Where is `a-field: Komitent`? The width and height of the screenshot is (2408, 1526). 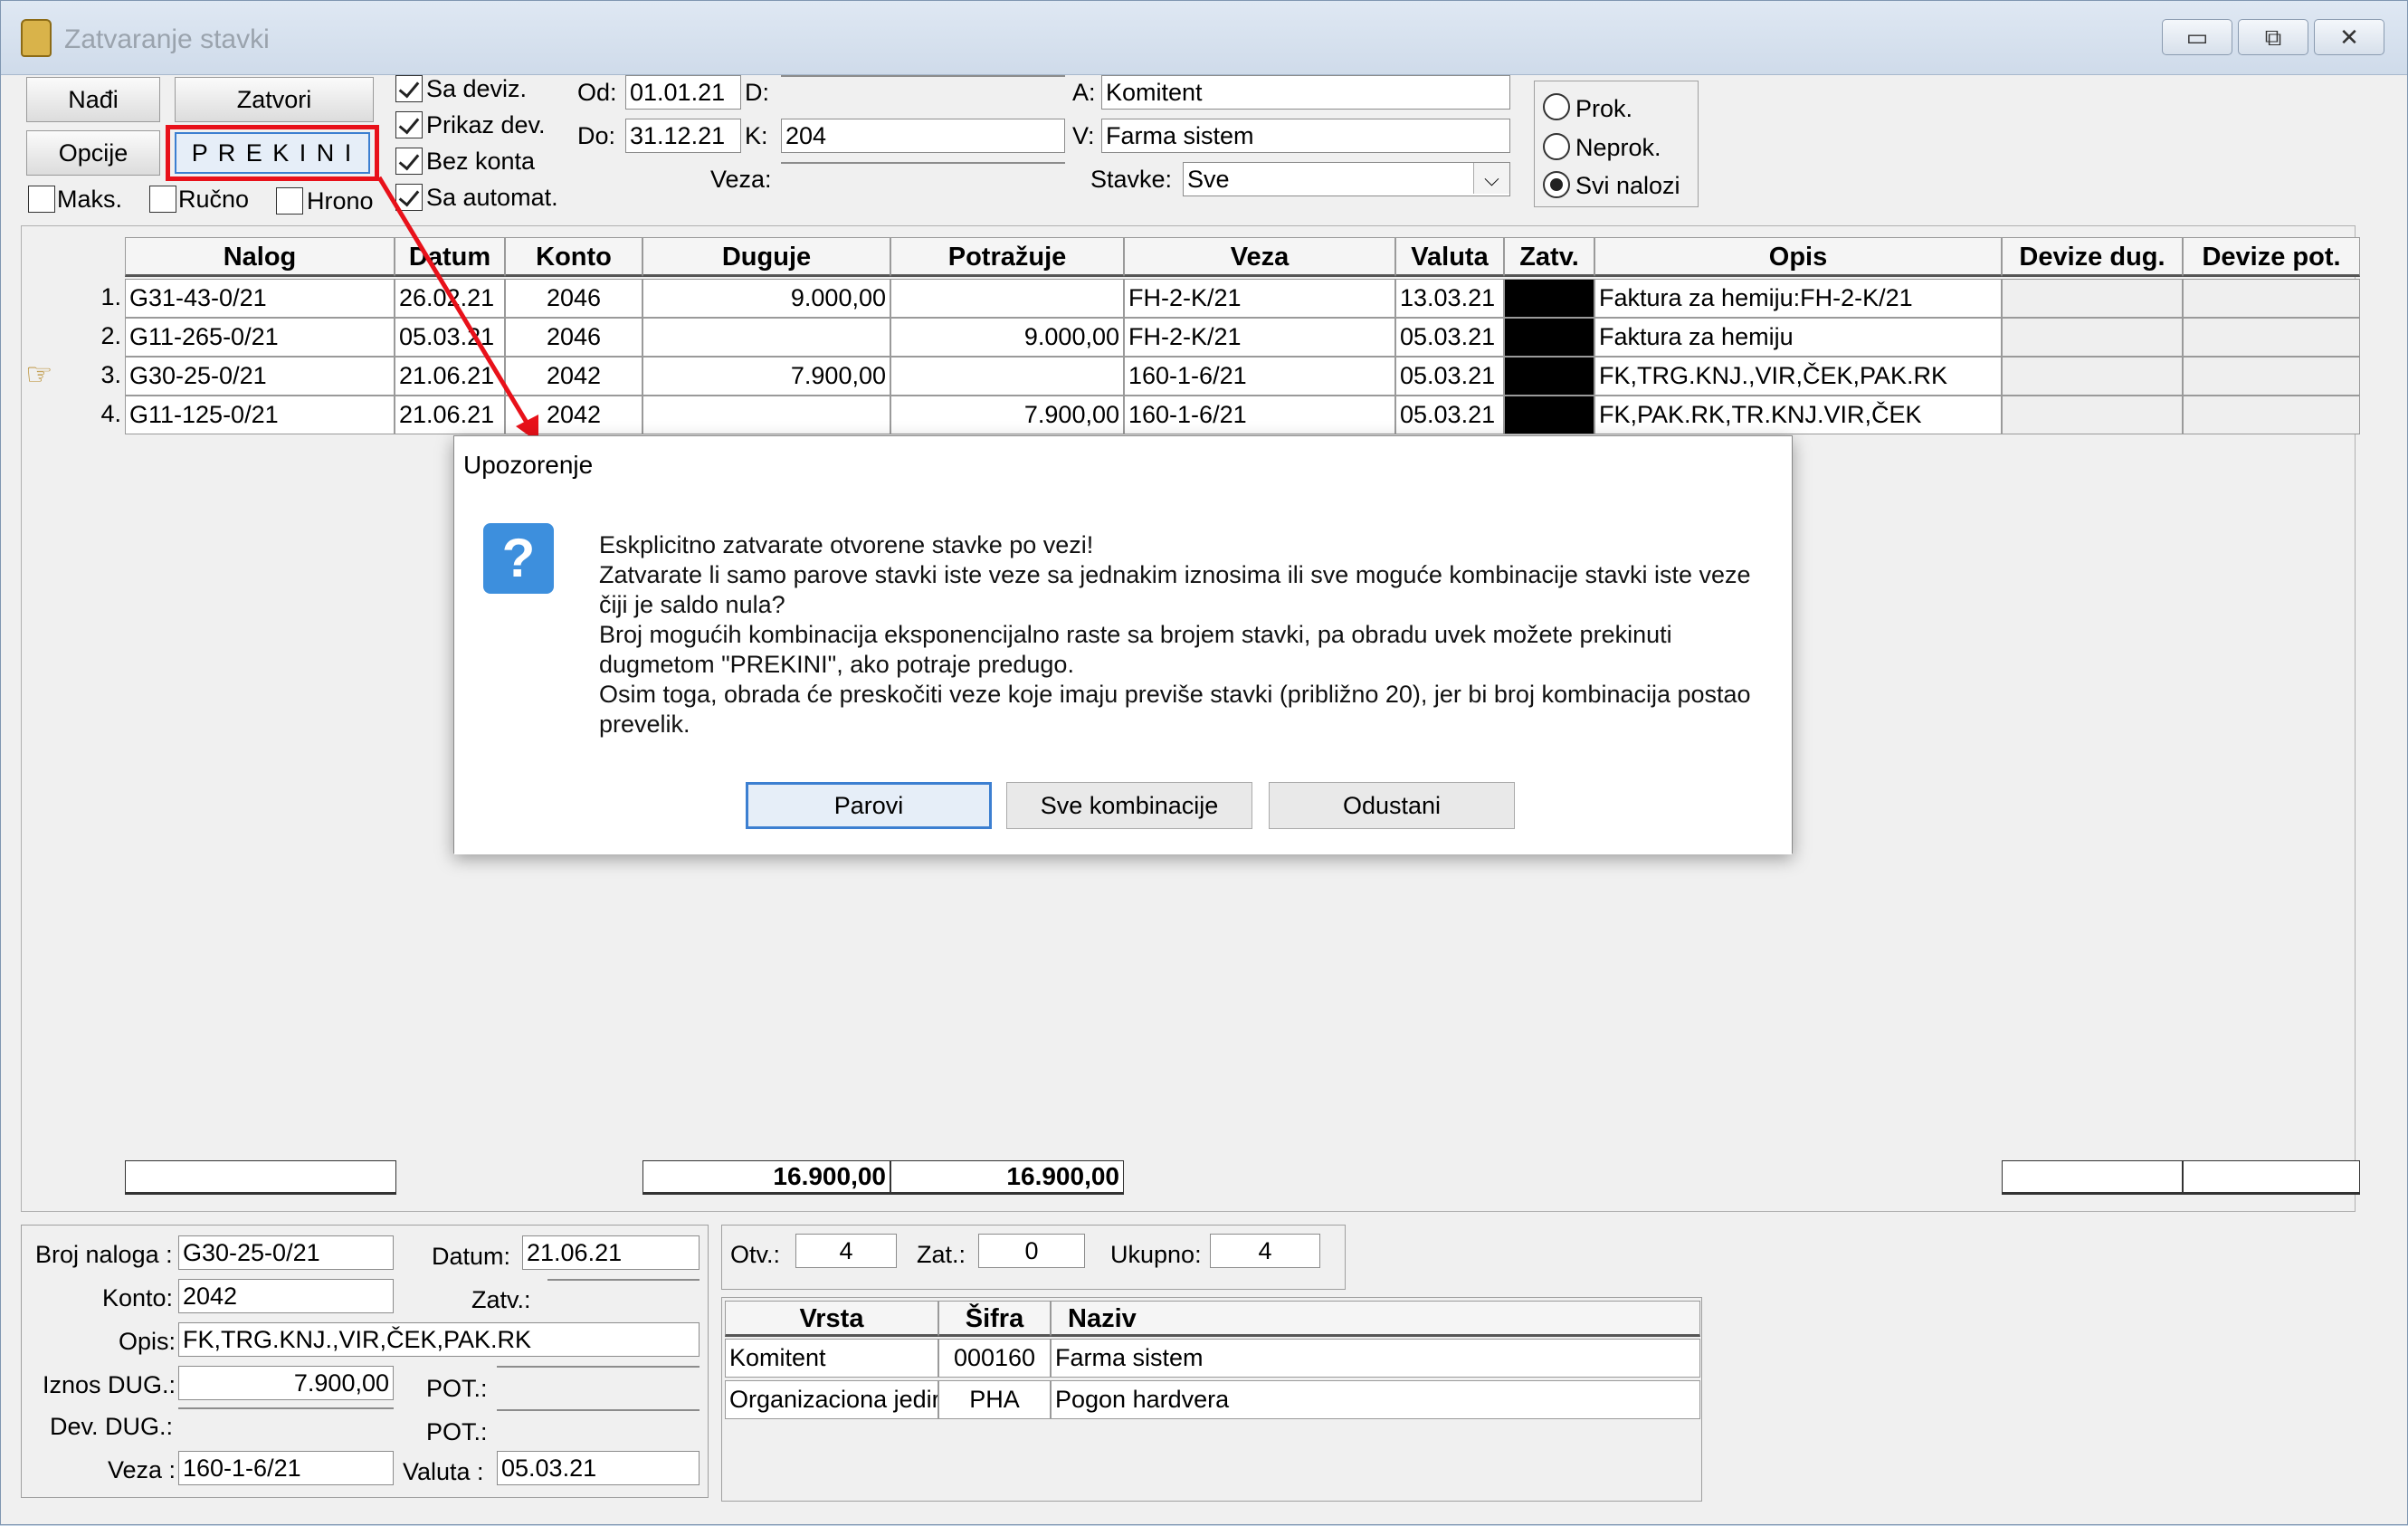 a-field: Komitent is located at coordinates (1306, 92).